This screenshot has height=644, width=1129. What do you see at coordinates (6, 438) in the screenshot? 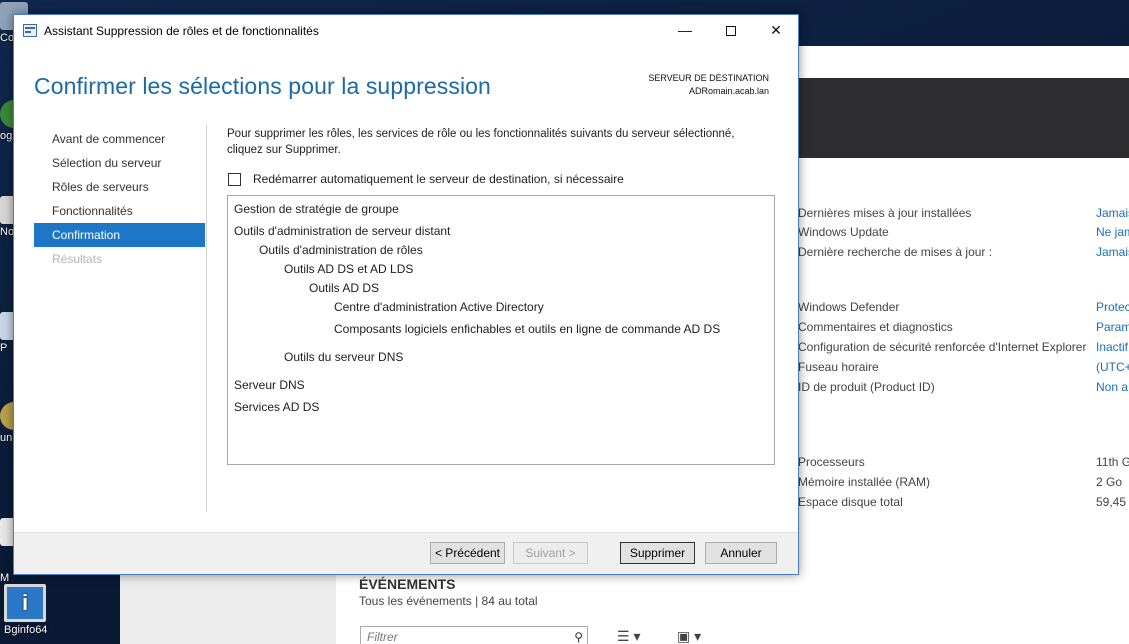
I see `desktop-icon-label: un` at bounding box center [6, 438].